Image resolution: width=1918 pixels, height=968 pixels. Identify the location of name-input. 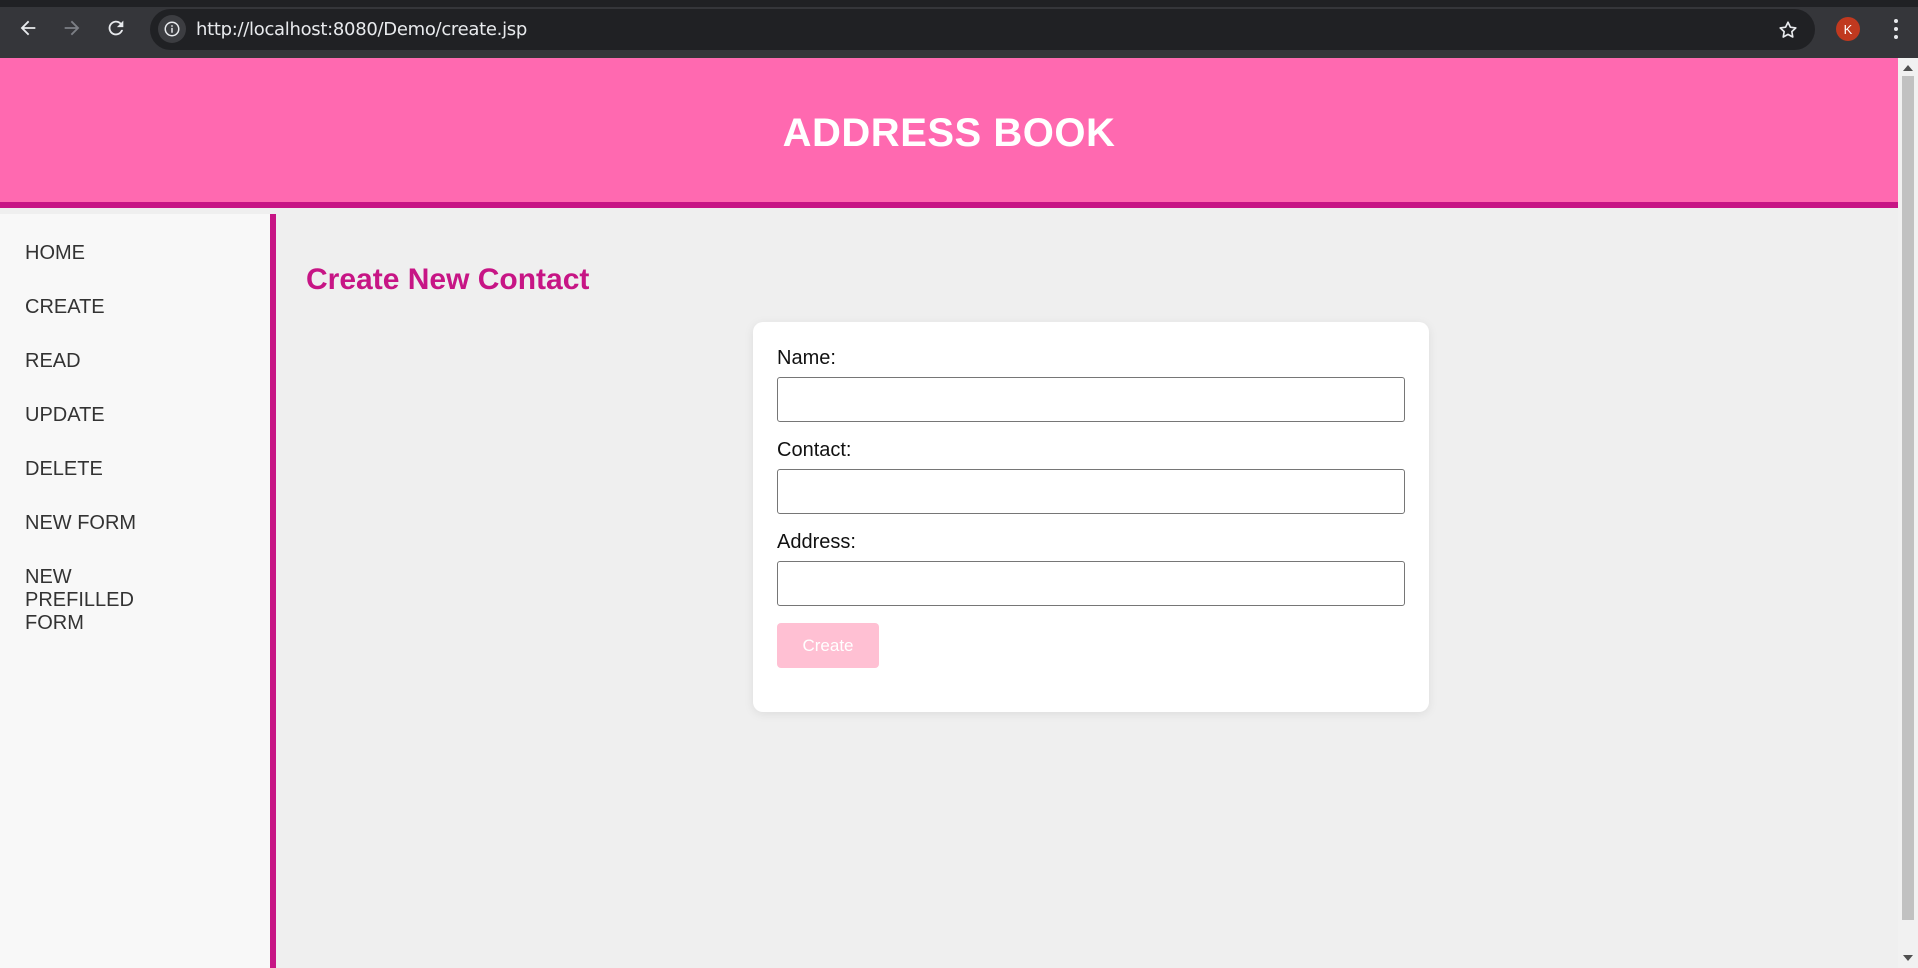
(1091, 399).